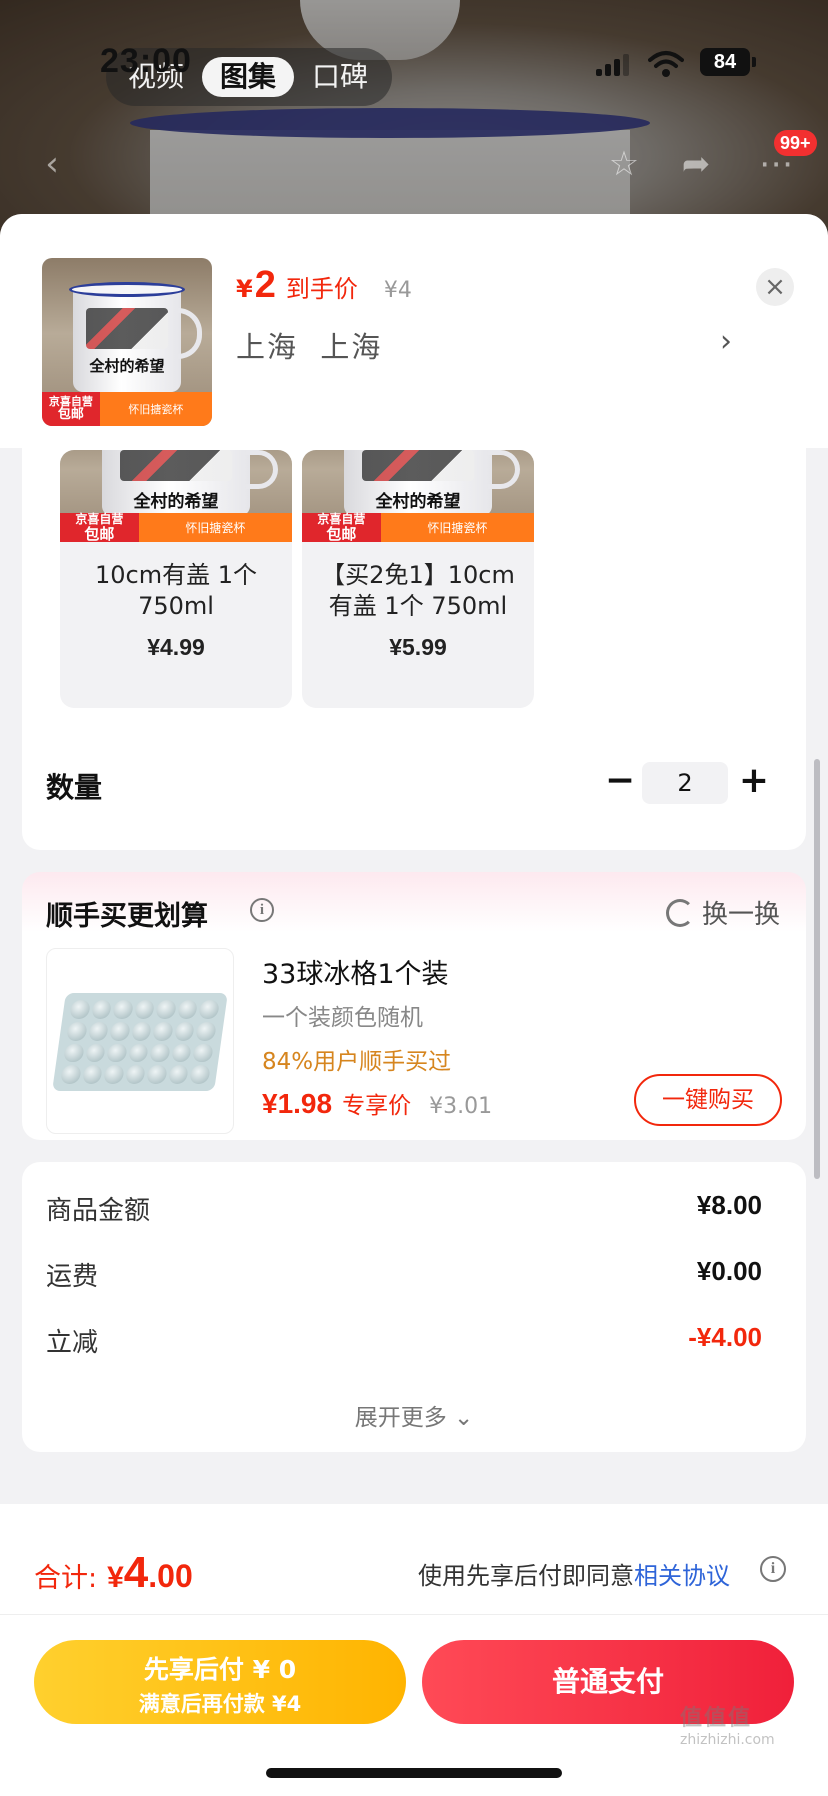  I want to click on close-button: ×, so click(775, 287).